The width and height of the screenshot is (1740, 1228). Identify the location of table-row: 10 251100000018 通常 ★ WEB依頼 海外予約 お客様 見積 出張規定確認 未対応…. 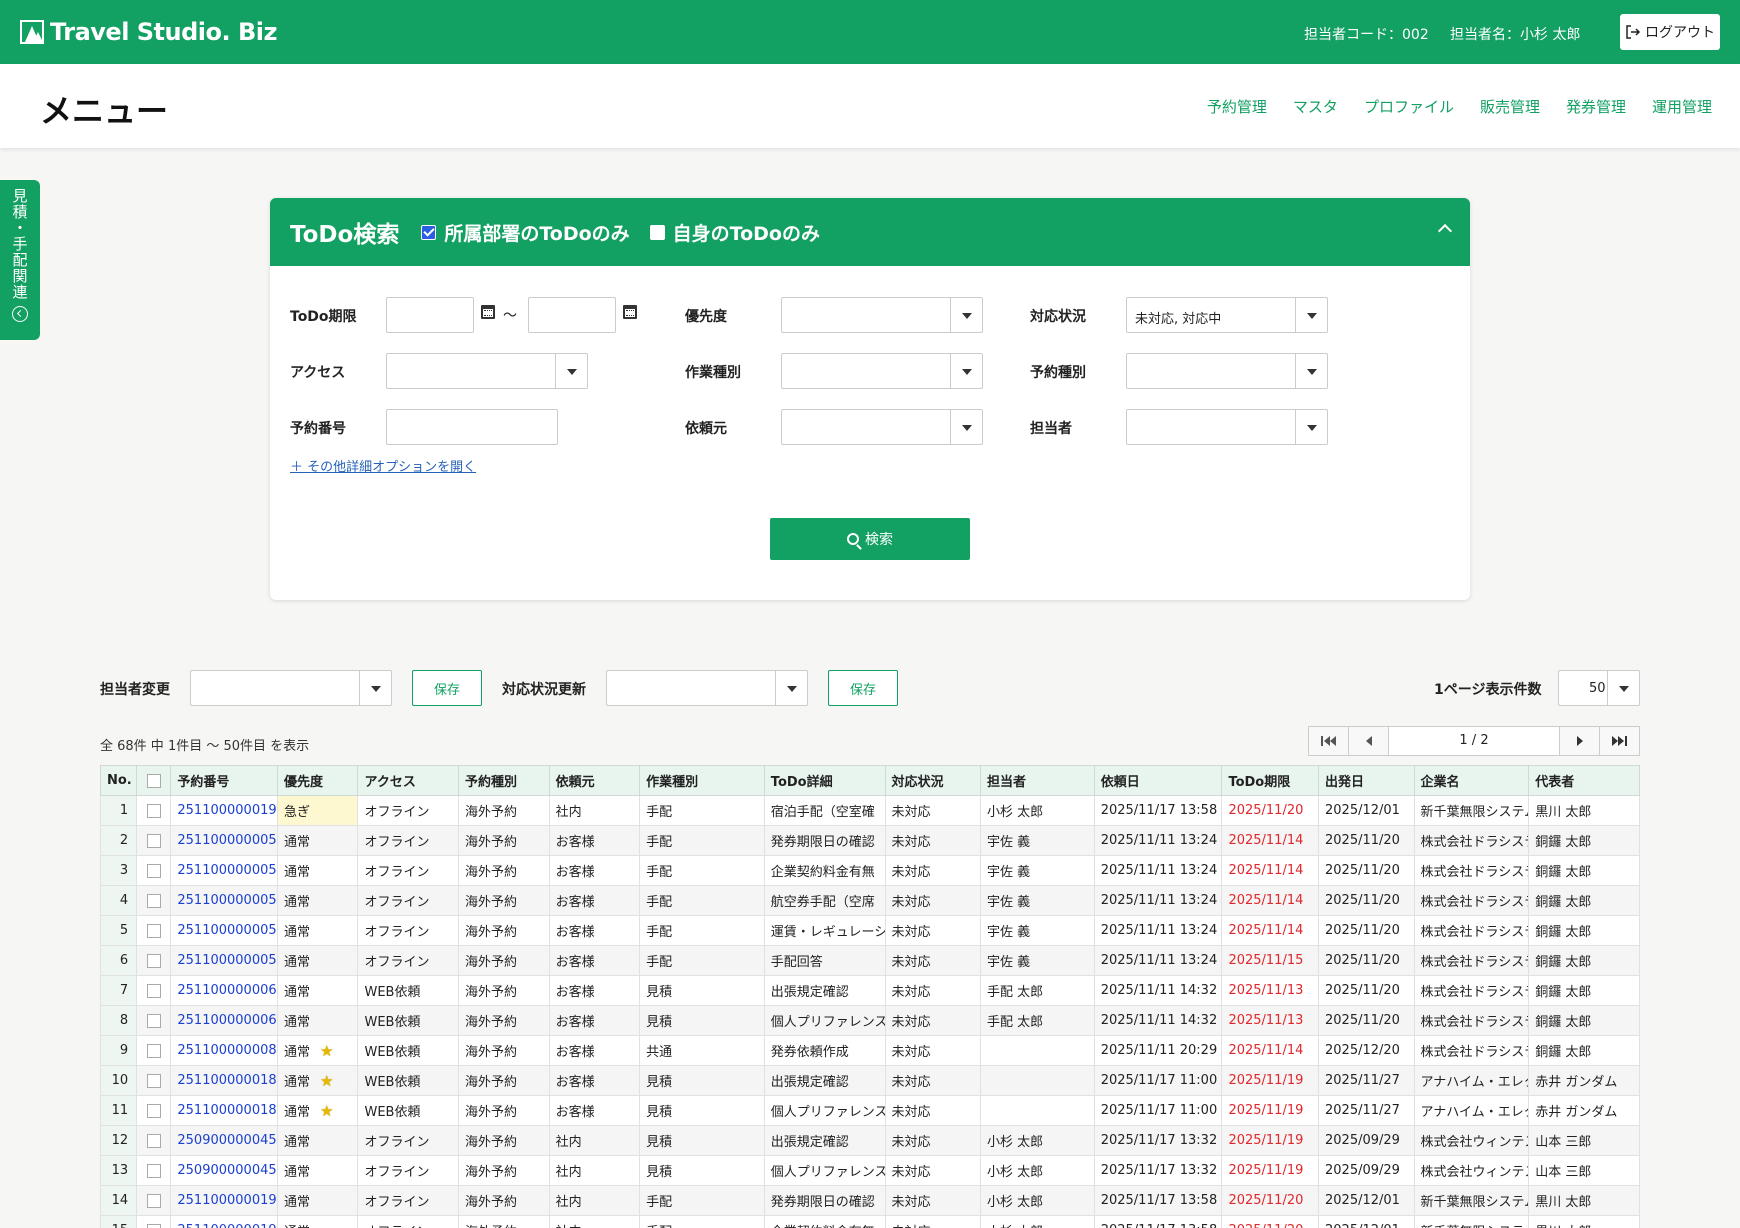
(869, 1080).